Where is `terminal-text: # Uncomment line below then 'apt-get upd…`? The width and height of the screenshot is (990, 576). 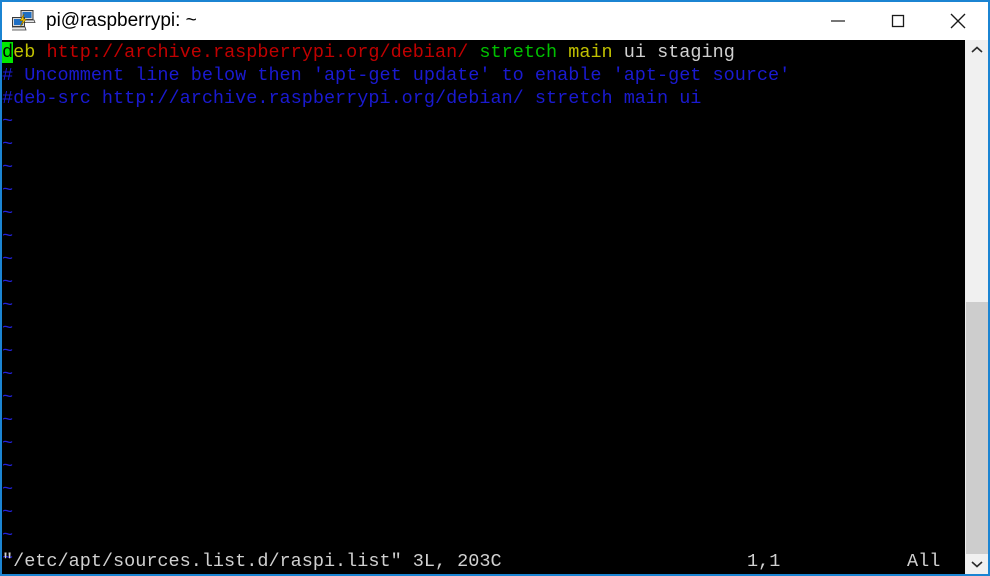
terminal-text: # Uncomment line below then 'apt-get upd… is located at coordinates (396, 75).